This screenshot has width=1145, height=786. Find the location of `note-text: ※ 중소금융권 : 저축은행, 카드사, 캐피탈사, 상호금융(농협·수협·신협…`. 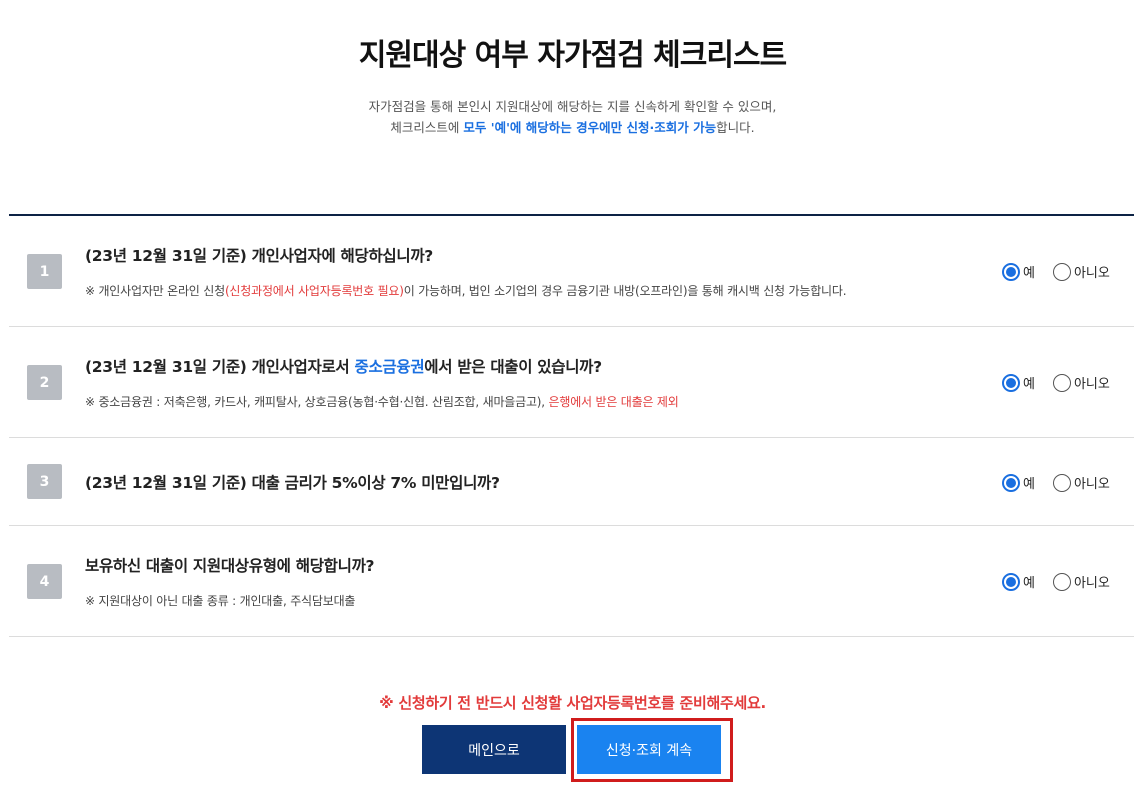

note-text: ※ 중소금융권 : 저축은행, 카드사, 캐피탈사, 상호금융(농협·수협·신협… is located at coordinates (317, 402).